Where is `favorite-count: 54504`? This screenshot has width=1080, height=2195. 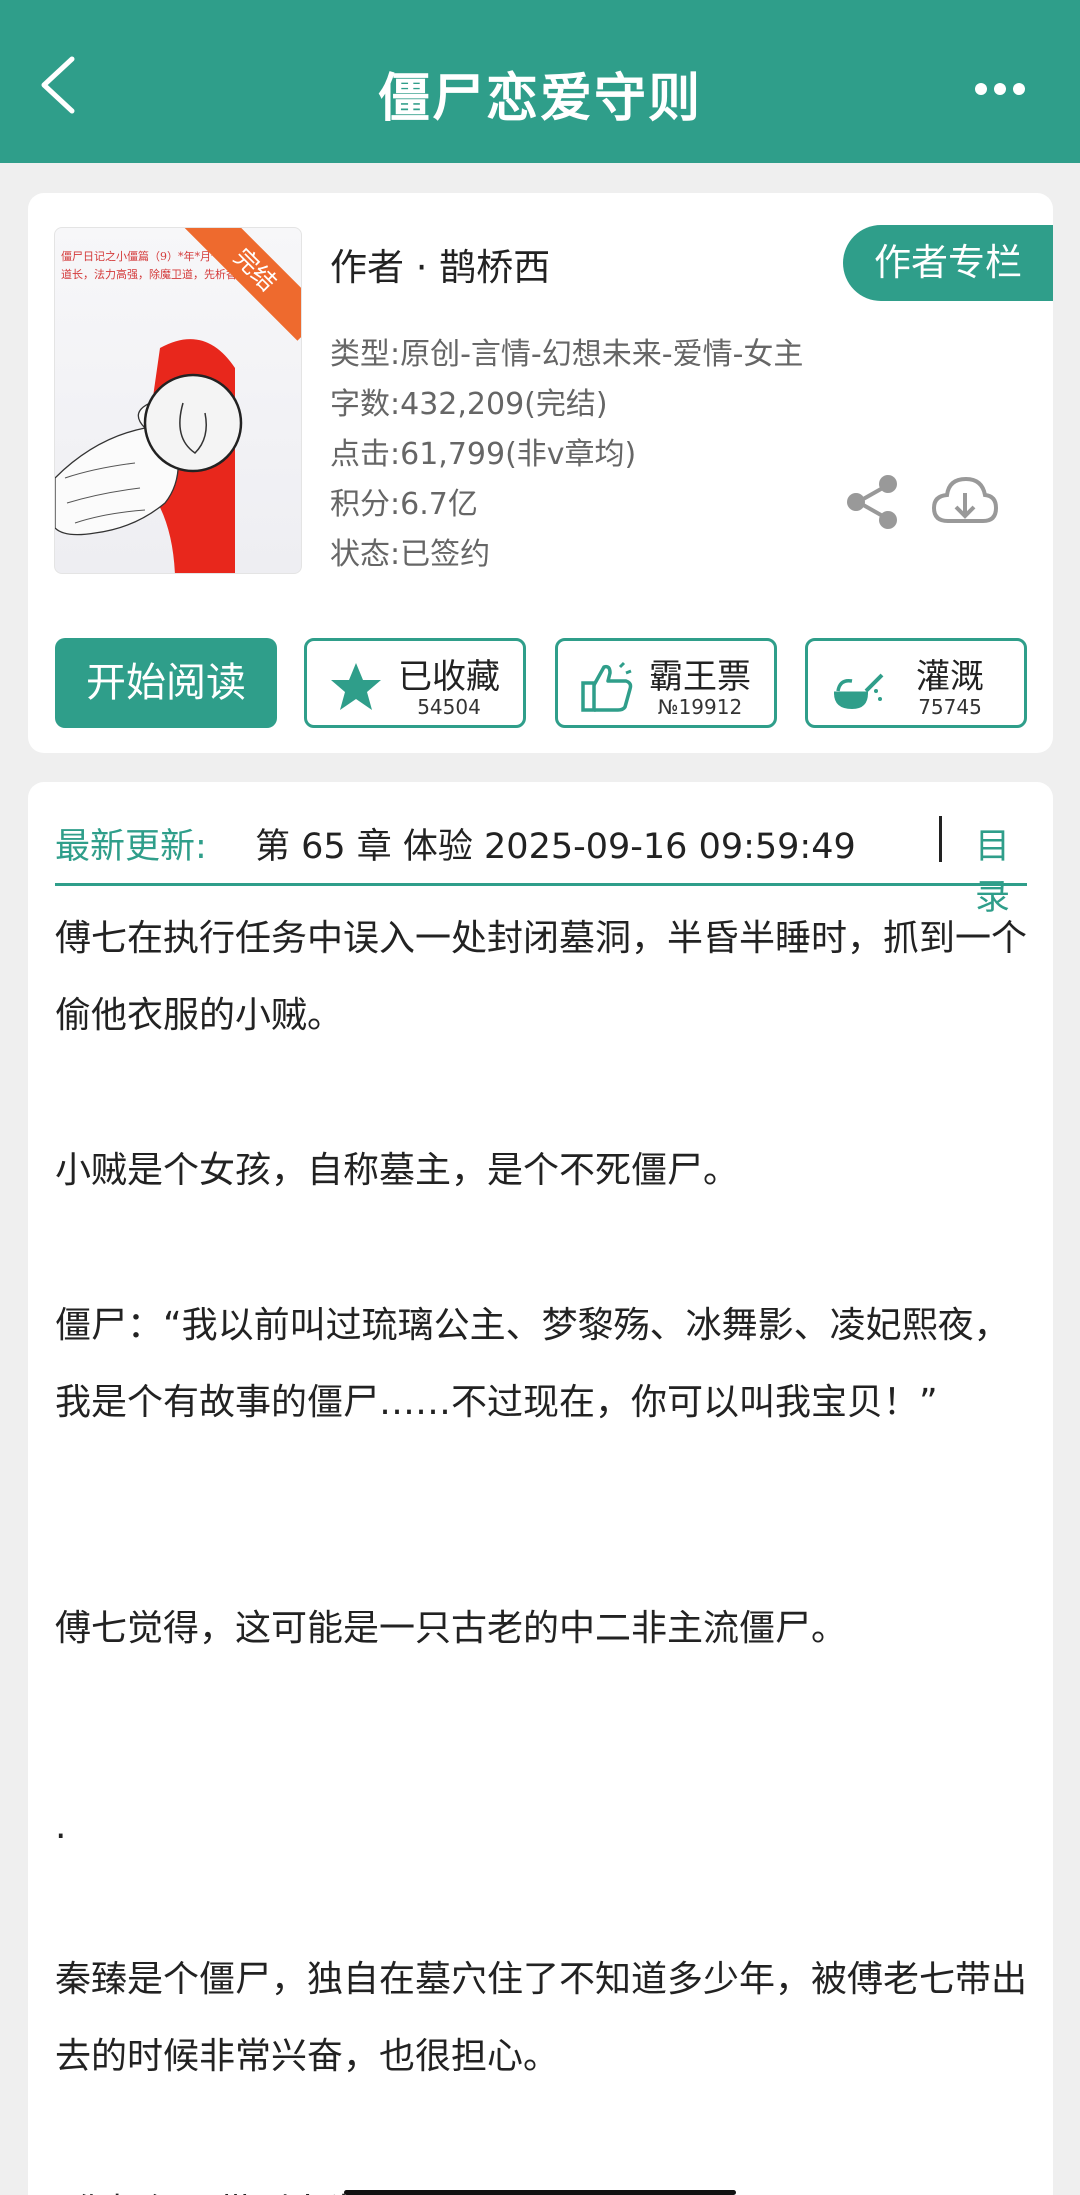 favorite-count: 54504 is located at coordinates (449, 707).